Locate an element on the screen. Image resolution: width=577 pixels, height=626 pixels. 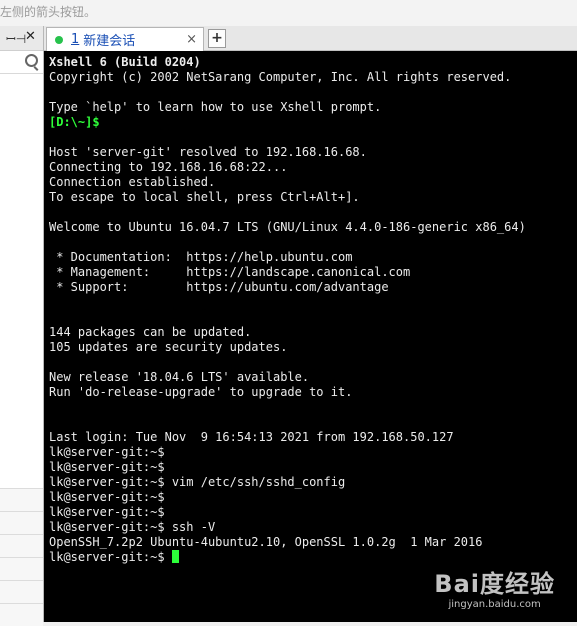
prompt-text: lk@server-git:~$ is located at coordinates (110, 557).